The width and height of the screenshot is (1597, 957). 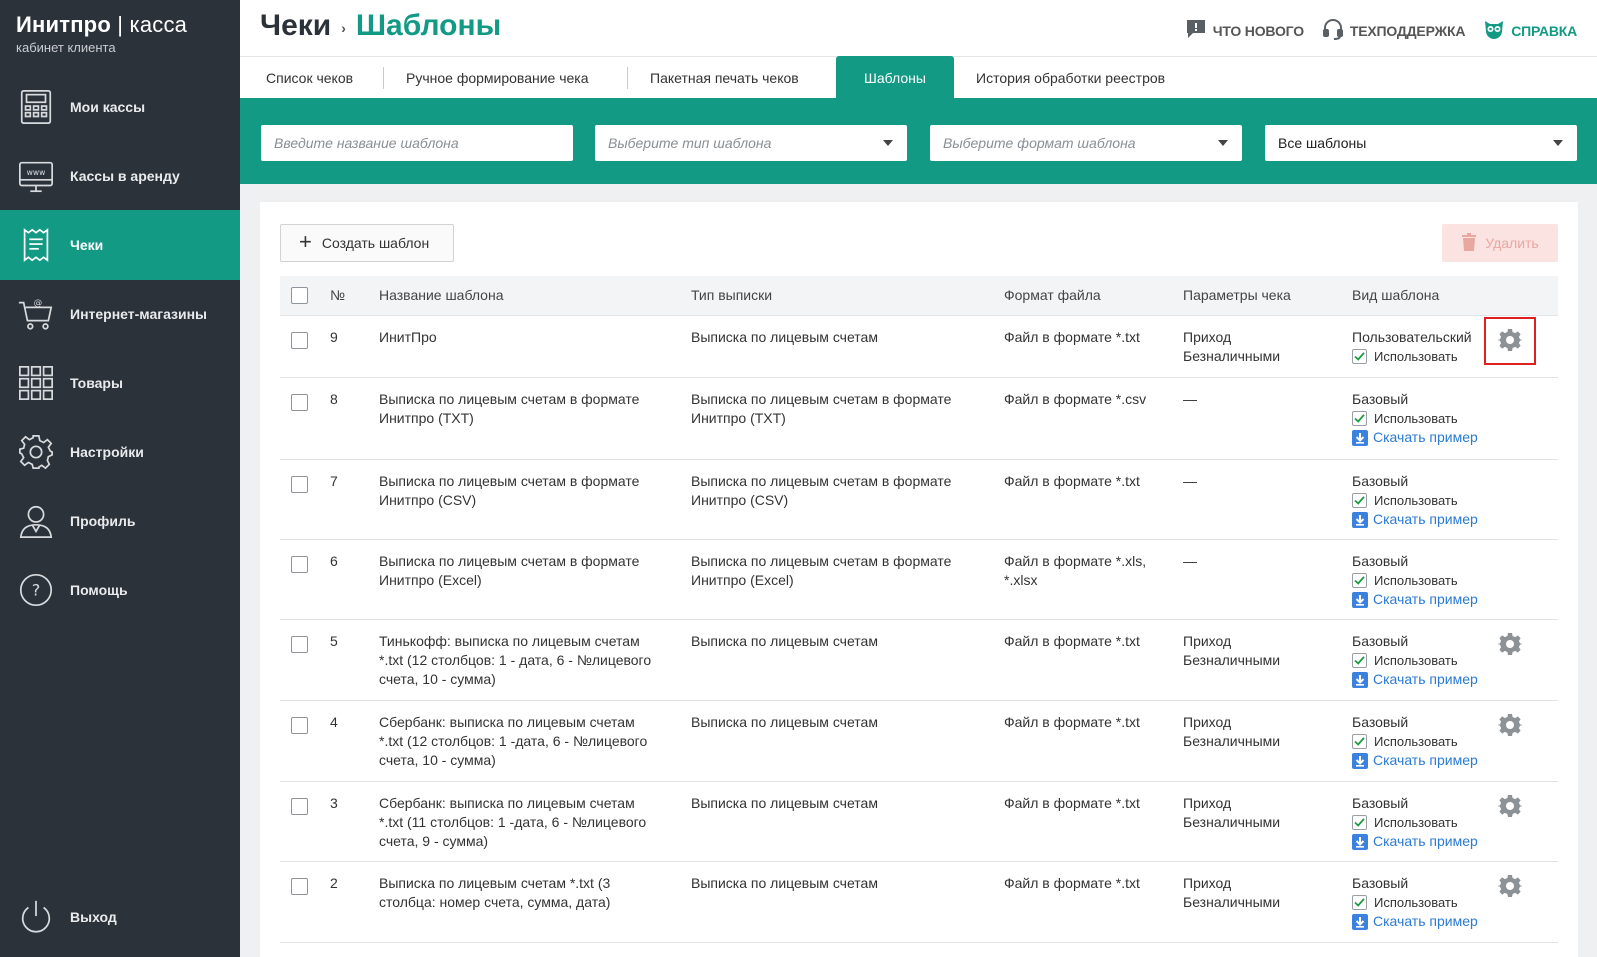 I want to click on chevron-down-icon, so click(x=1558, y=143).